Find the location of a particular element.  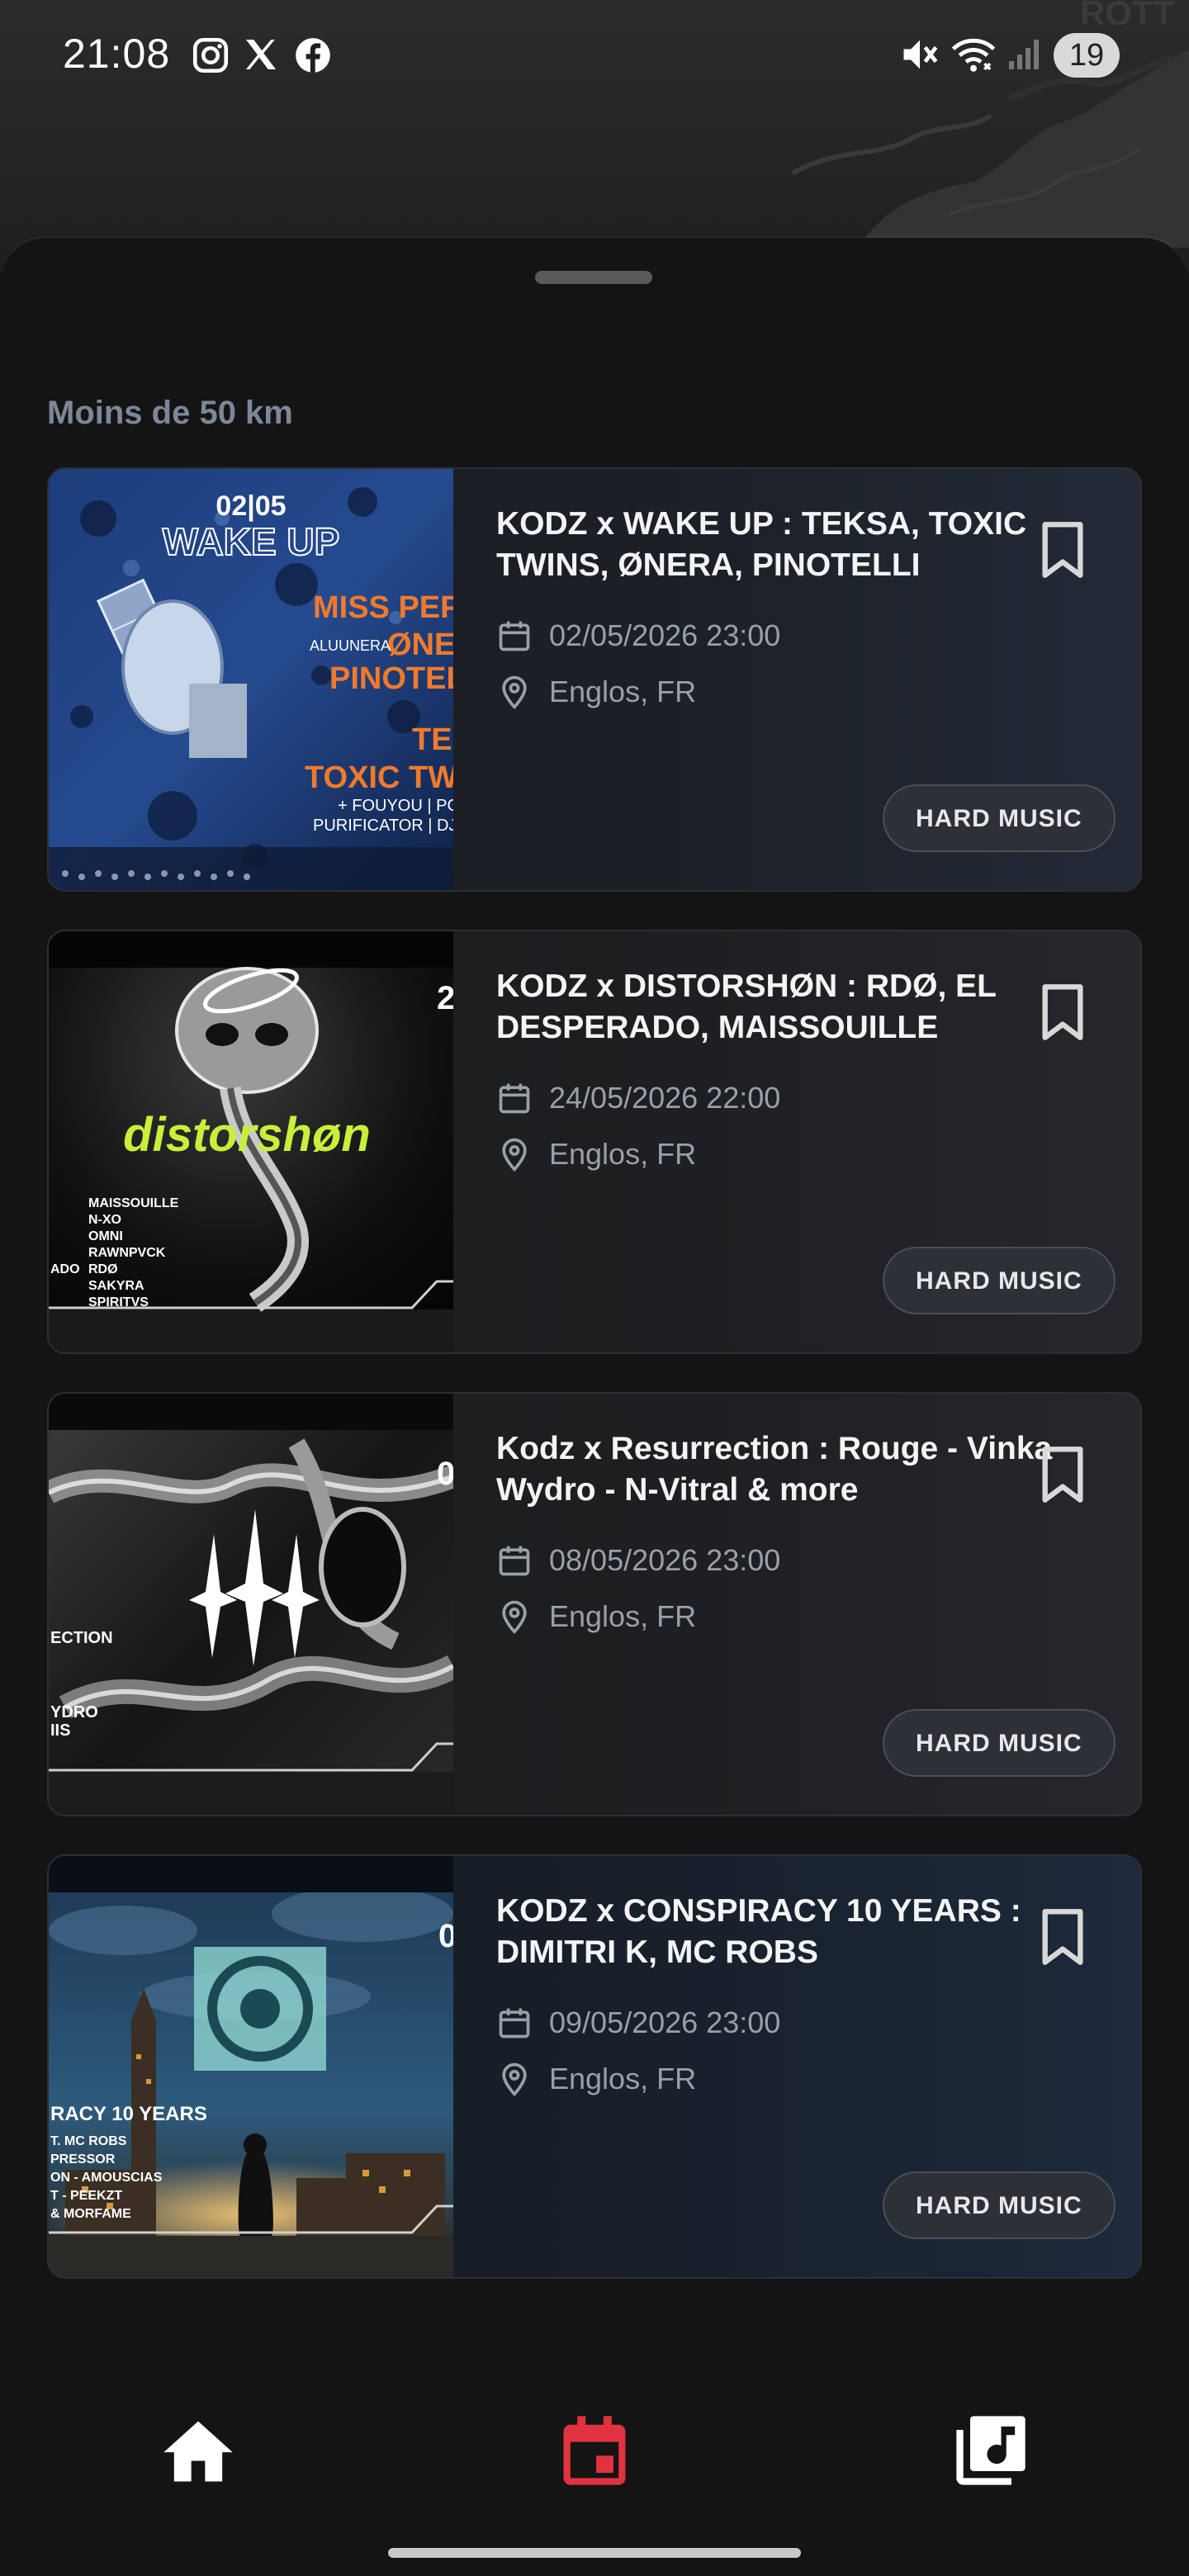

event-date: 08/05/2026 23:00 is located at coordinates (665, 1560).